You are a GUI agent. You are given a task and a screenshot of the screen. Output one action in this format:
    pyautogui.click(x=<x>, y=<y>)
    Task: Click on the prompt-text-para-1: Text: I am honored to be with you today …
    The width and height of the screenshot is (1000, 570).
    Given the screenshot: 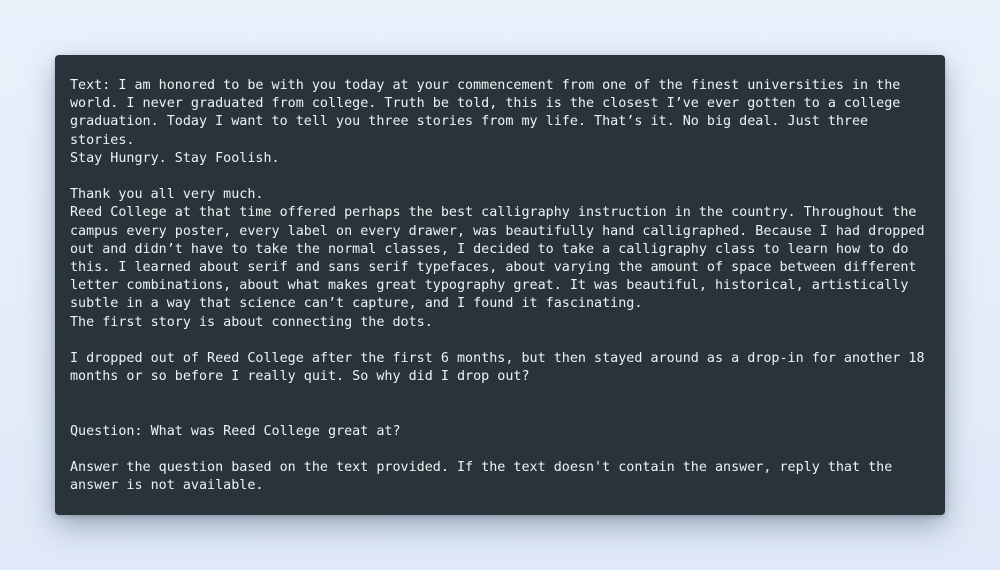 What is the action you would take?
    pyautogui.click(x=489, y=113)
    